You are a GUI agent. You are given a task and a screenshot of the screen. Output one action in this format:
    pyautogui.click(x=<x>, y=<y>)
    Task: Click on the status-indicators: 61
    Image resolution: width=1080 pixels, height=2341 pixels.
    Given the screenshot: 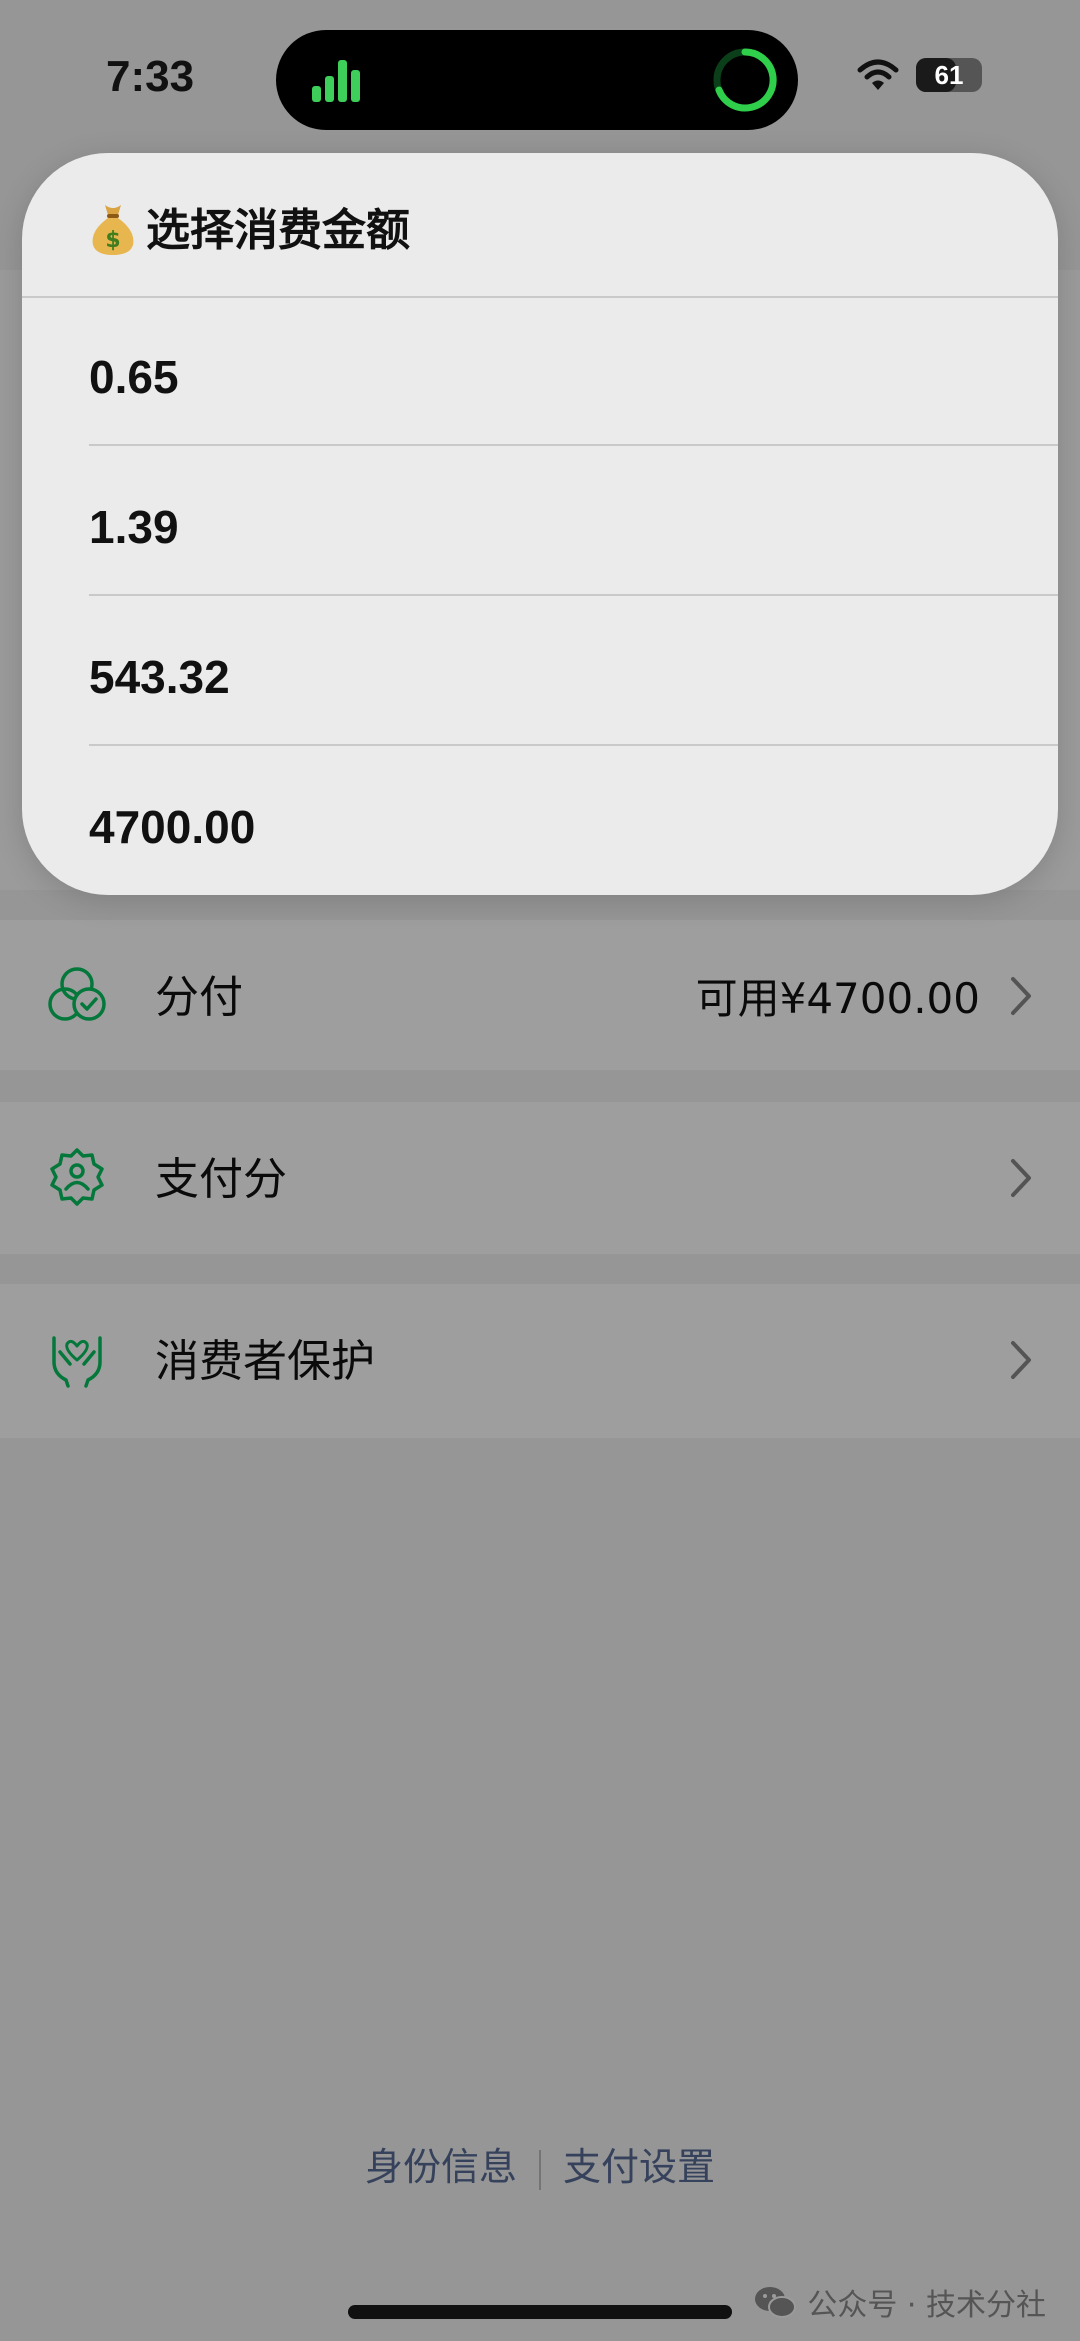 What is the action you would take?
    pyautogui.click(x=919, y=75)
    